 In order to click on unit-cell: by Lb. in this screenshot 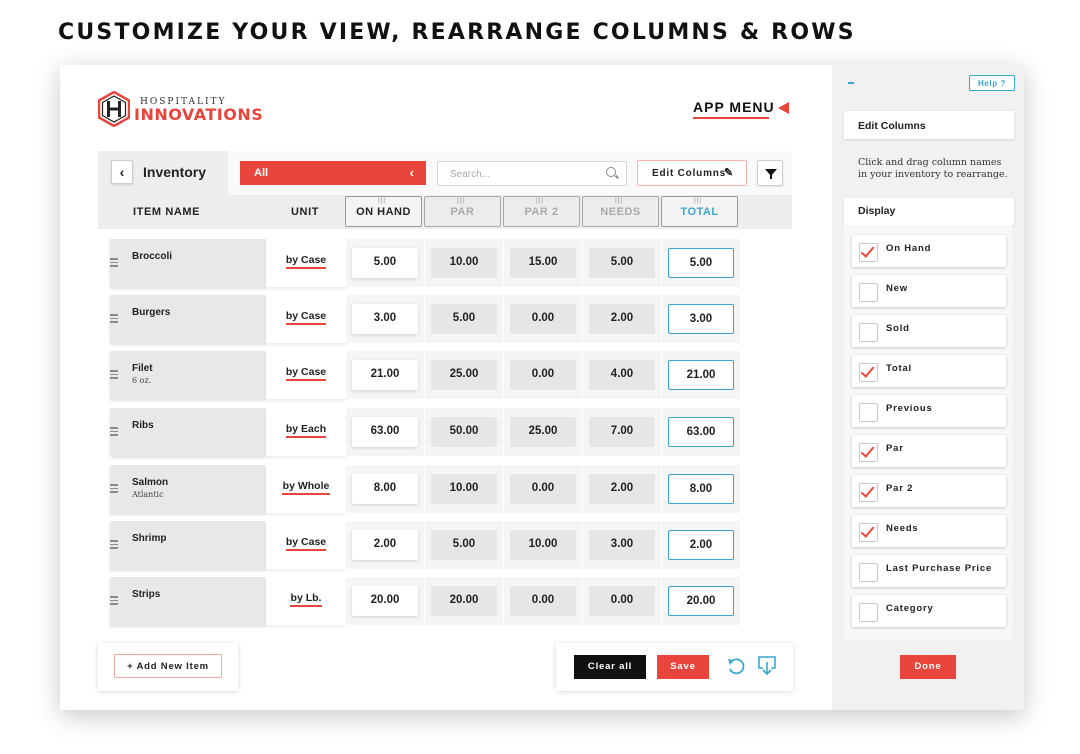, I will do `click(306, 601)`.